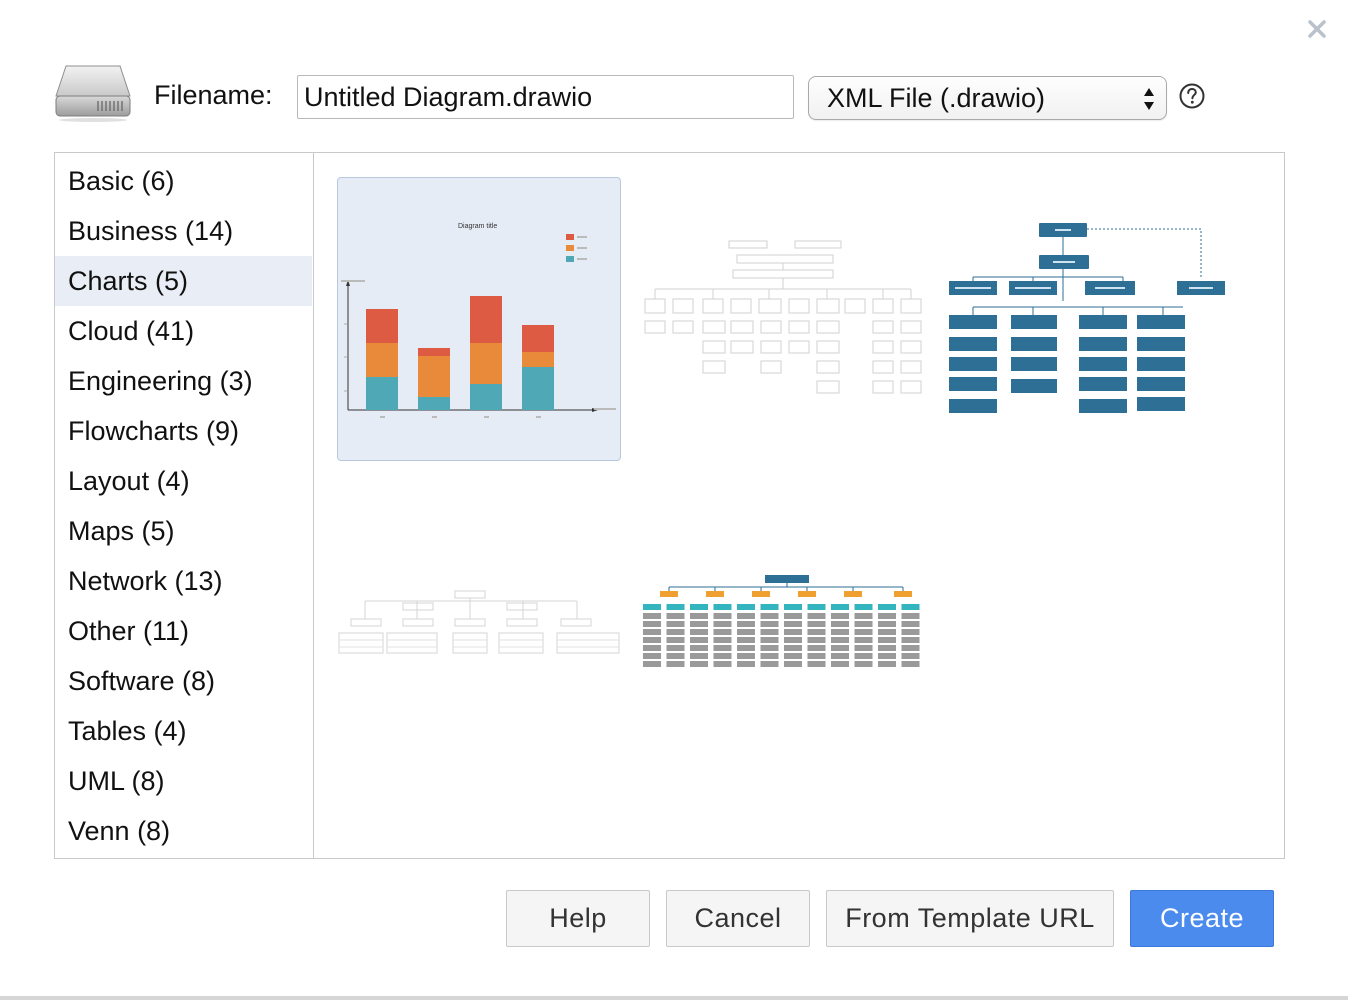 Image resolution: width=1348 pixels, height=1000 pixels. Describe the element at coordinates (477, 226) in the screenshot. I see `chart-thumb-title: Diagram title` at that location.